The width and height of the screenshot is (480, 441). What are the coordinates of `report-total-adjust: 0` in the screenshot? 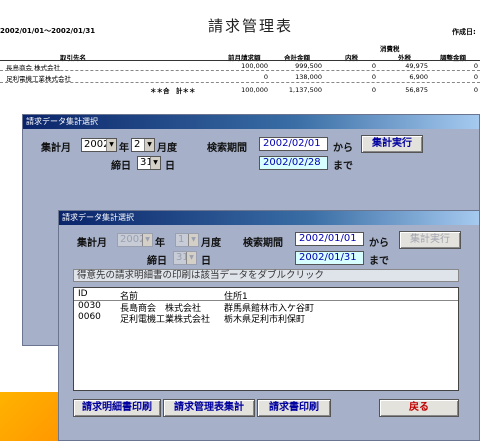 It's located at (475, 90).